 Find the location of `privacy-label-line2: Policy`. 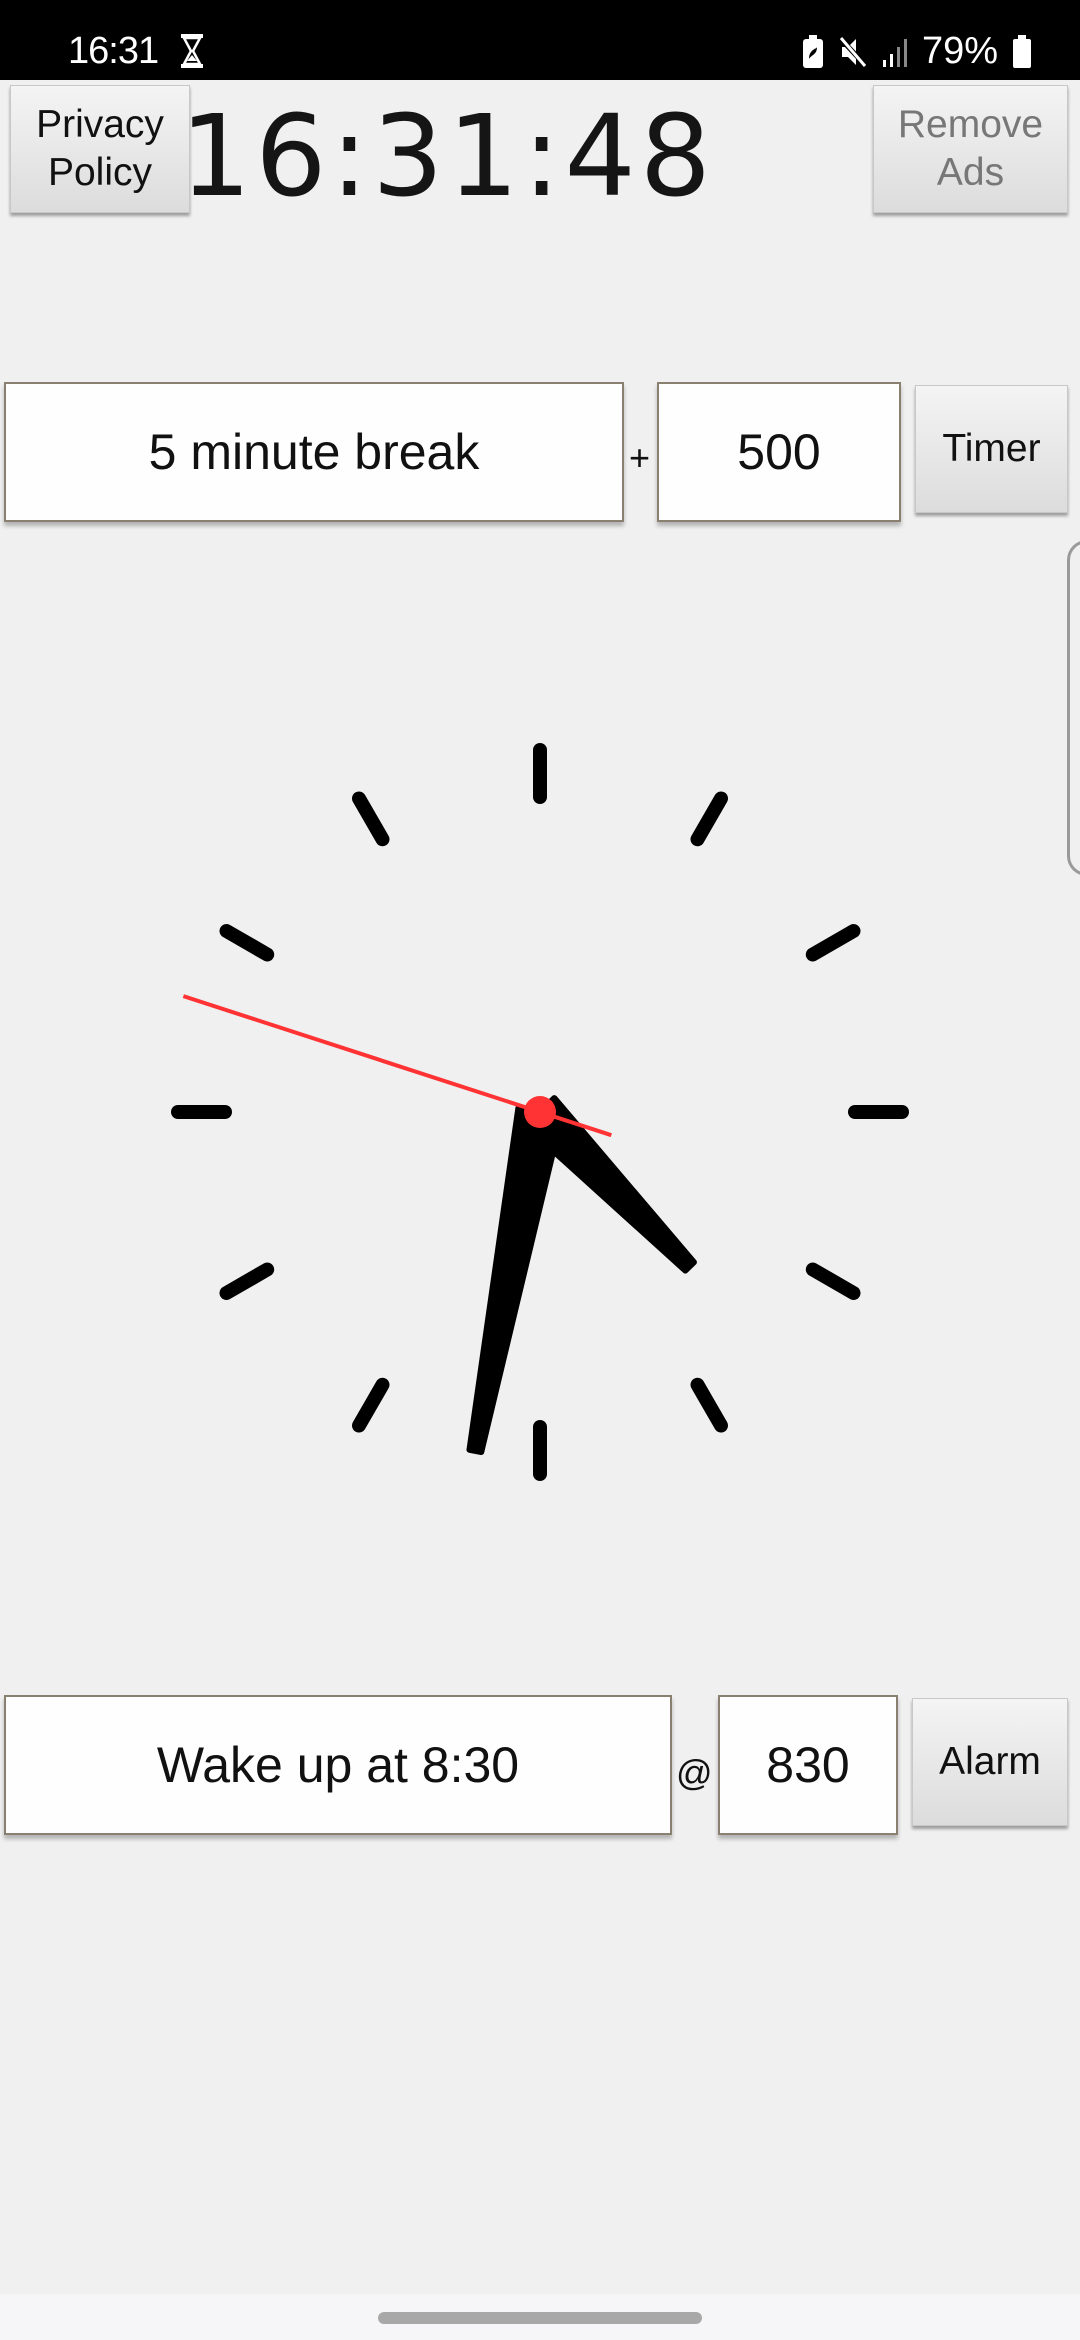

privacy-label-line2: Policy is located at coordinates (100, 172).